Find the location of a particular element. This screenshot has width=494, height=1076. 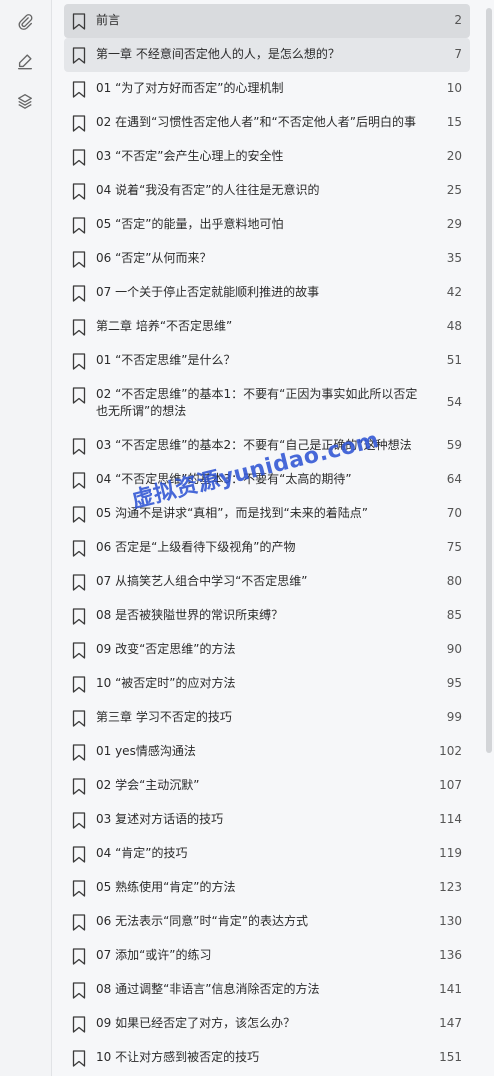

scrollbar-thumb is located at coordinates (489, 380).